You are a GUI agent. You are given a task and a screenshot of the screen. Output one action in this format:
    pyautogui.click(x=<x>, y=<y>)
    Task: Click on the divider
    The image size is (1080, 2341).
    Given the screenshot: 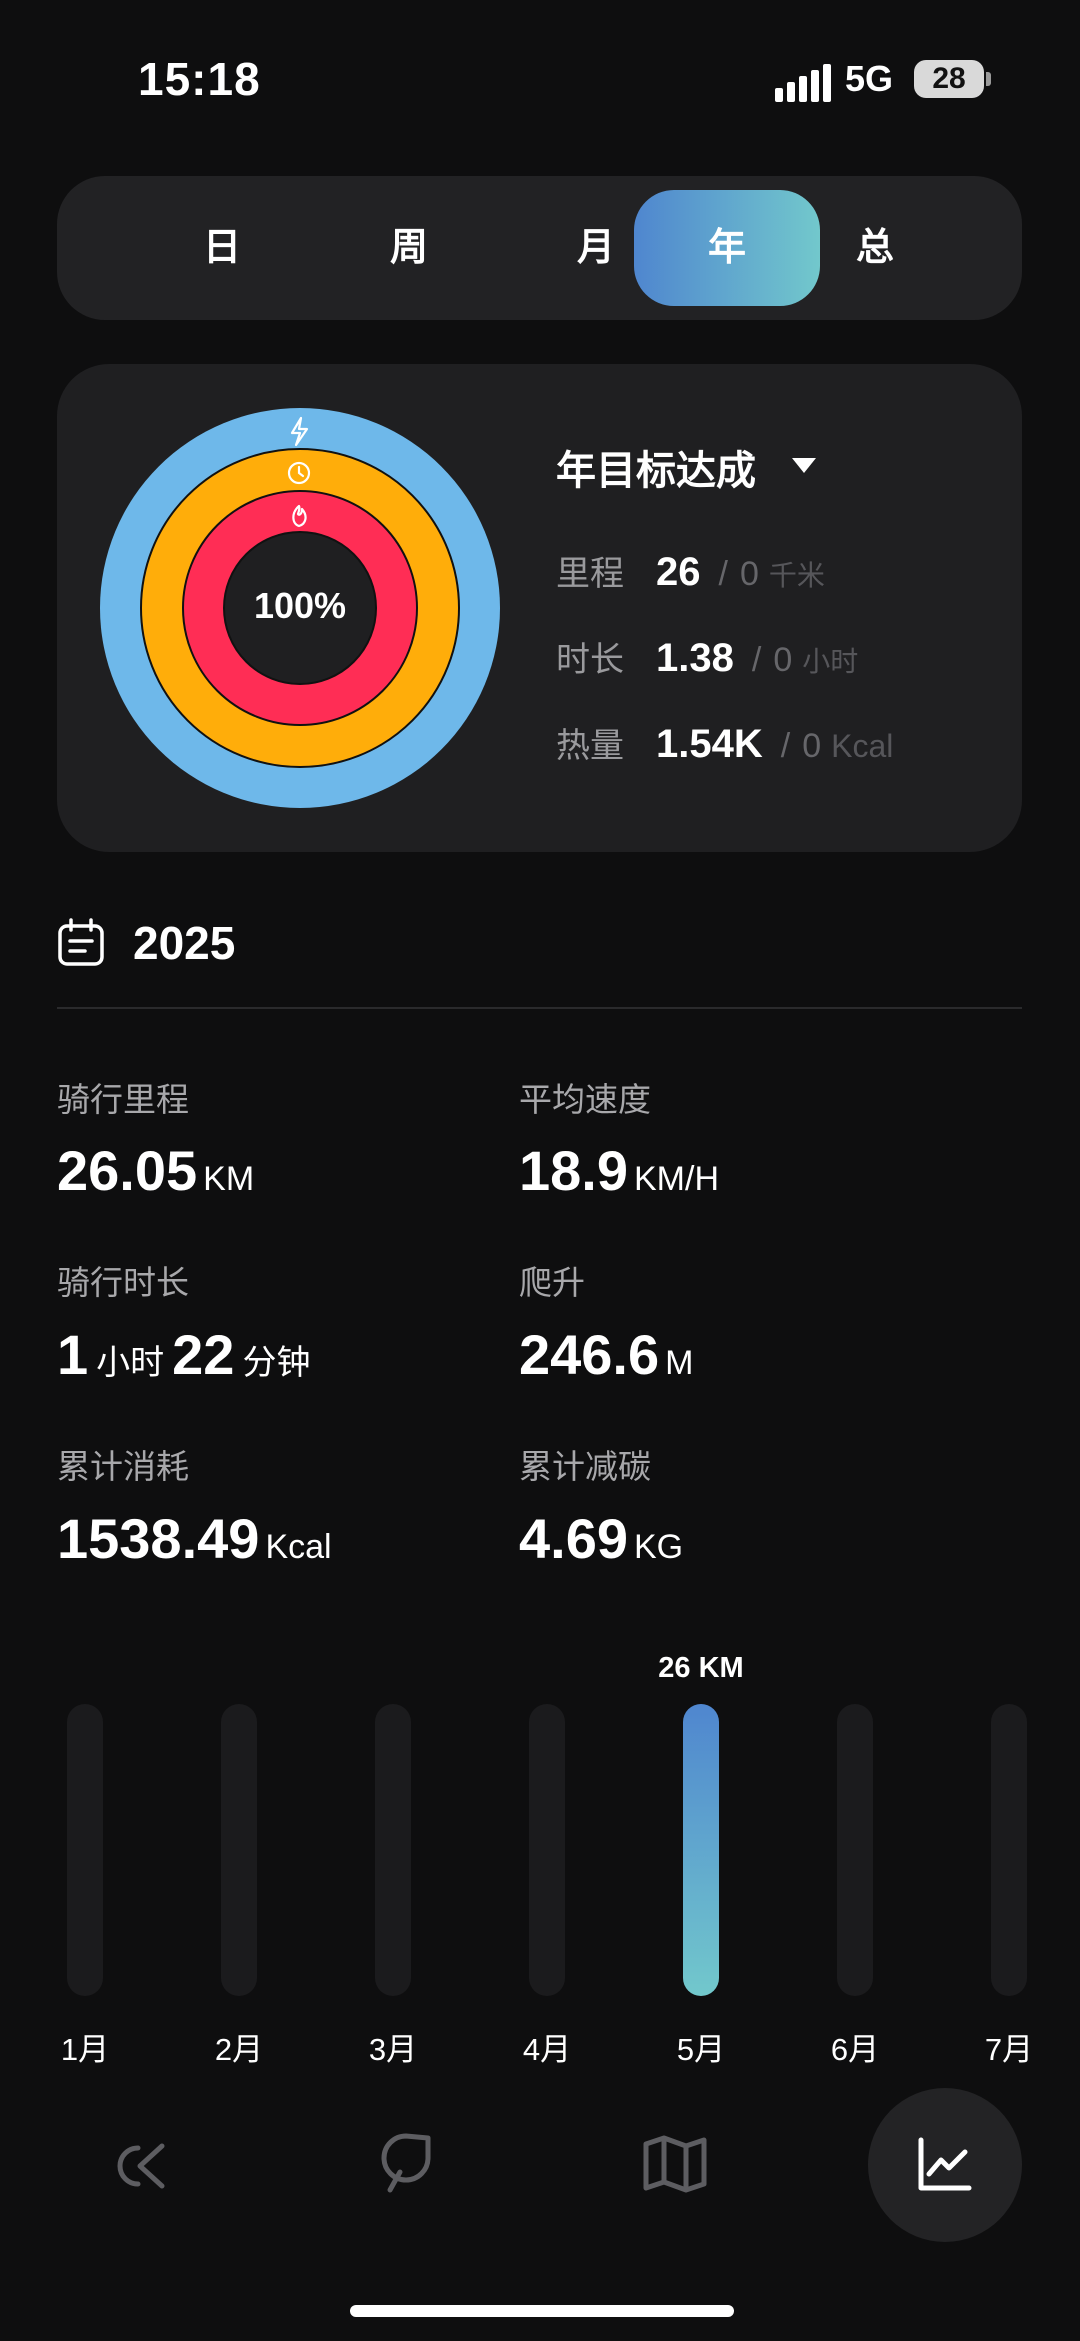 What is the action you would take?
    pyautogui.click(x=539, y=1008)
    